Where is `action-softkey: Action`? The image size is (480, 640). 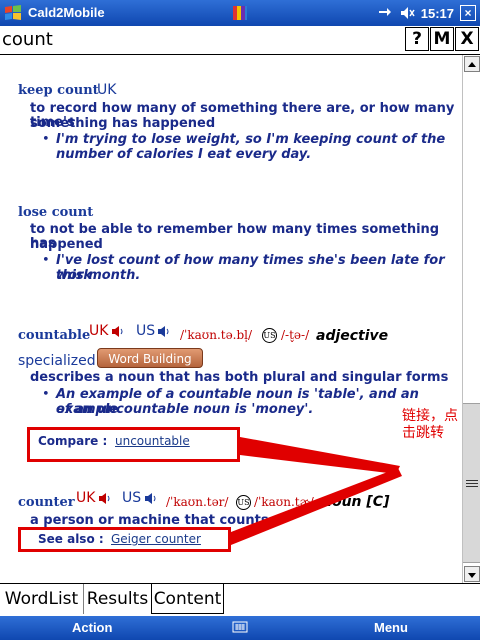 action-softkey: Action is located at coordinates (92, 627).